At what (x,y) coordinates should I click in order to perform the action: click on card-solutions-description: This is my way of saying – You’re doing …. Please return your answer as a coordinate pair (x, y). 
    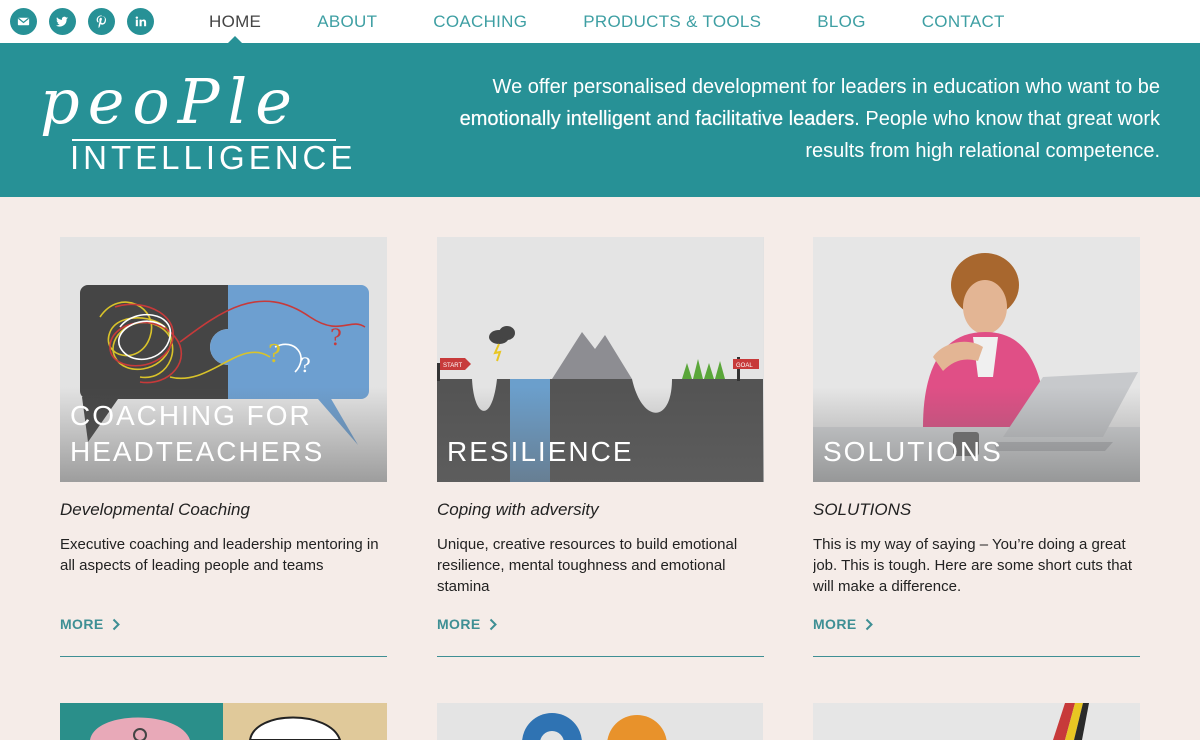
    Looking at the image, I should click on (973, 565).